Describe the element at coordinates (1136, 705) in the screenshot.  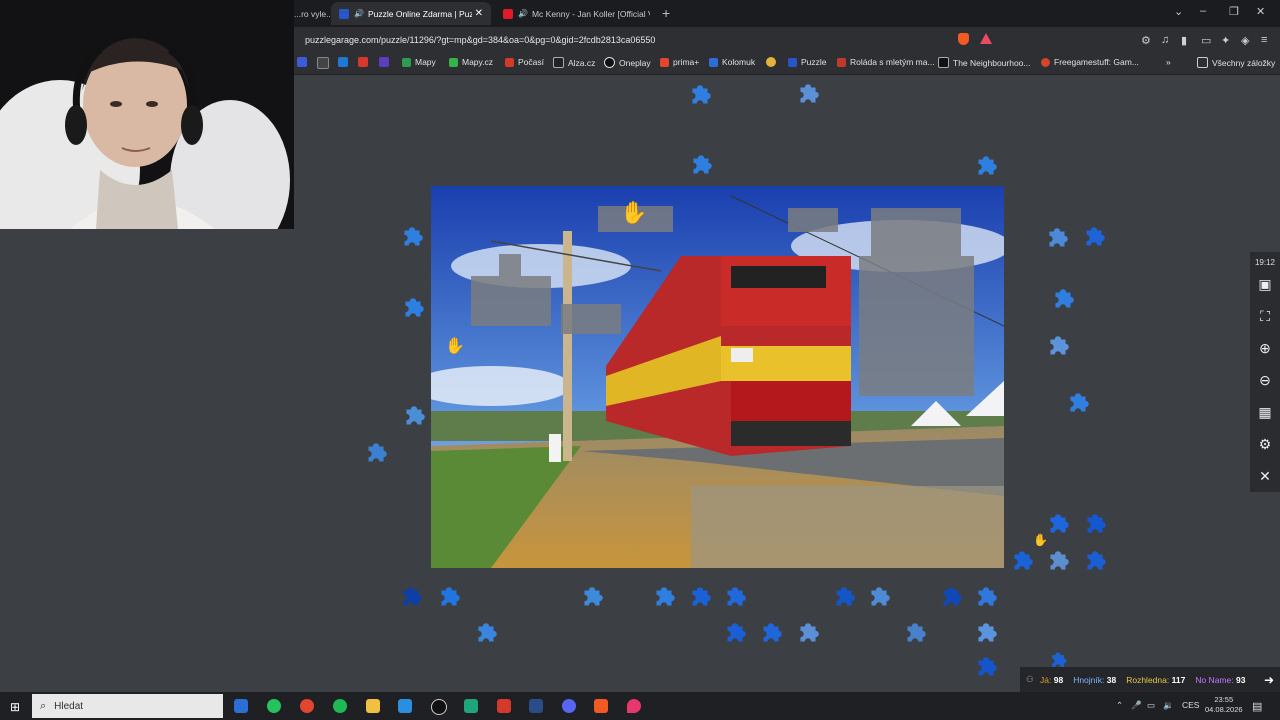
I see `microphone-icon: 🎤` at that location.